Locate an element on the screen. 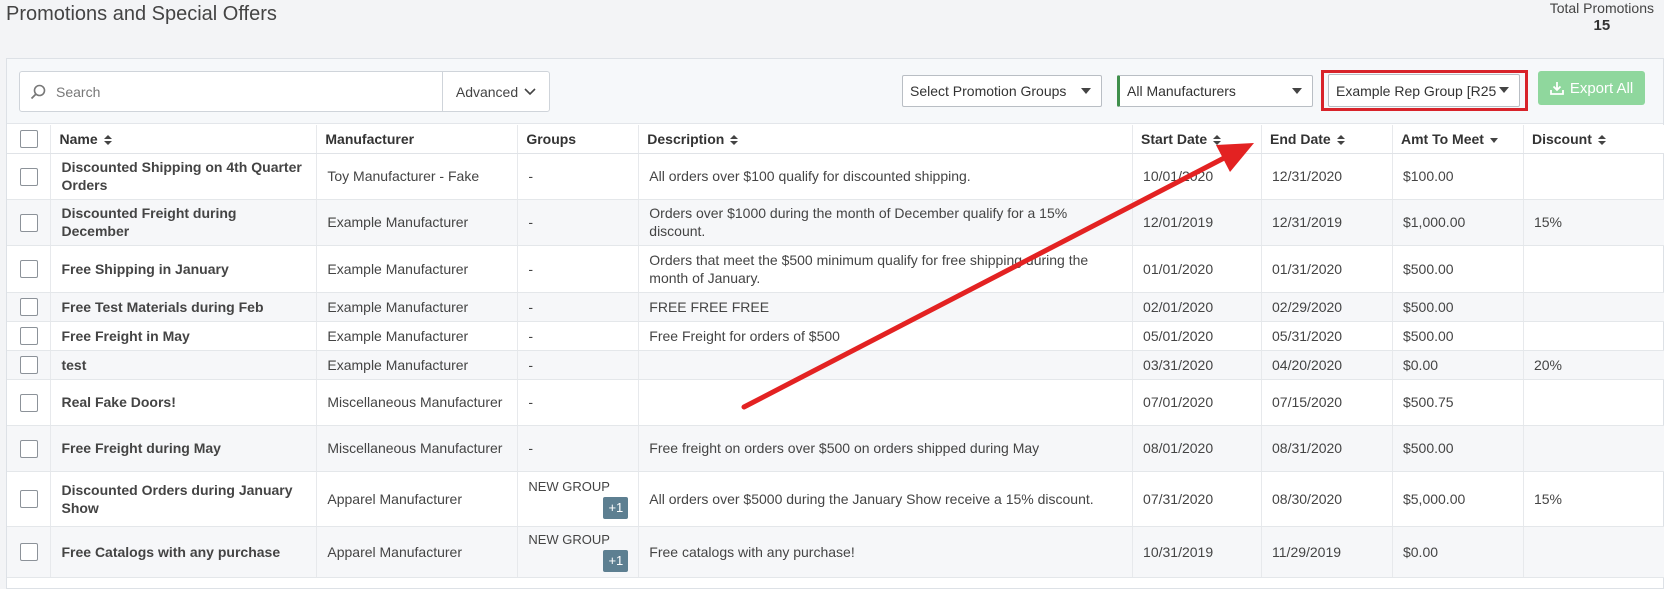 The height and width of the screenshot is (589, 1664). search-field is located at coordinates (231, 91).